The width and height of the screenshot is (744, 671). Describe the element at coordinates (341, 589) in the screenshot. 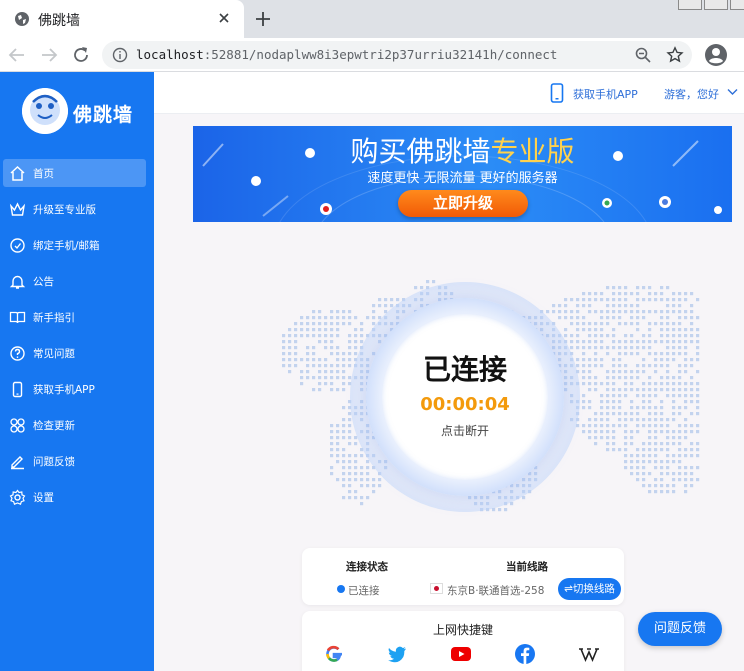

I see `status-dot` at that location.